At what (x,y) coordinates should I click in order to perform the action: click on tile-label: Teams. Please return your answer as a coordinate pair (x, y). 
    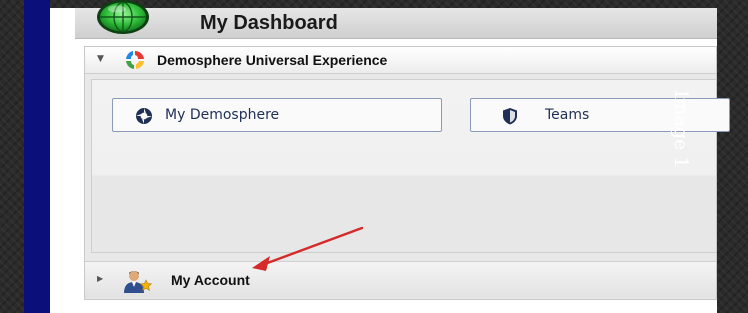
    Looking at the image, I should click on (567, 115).